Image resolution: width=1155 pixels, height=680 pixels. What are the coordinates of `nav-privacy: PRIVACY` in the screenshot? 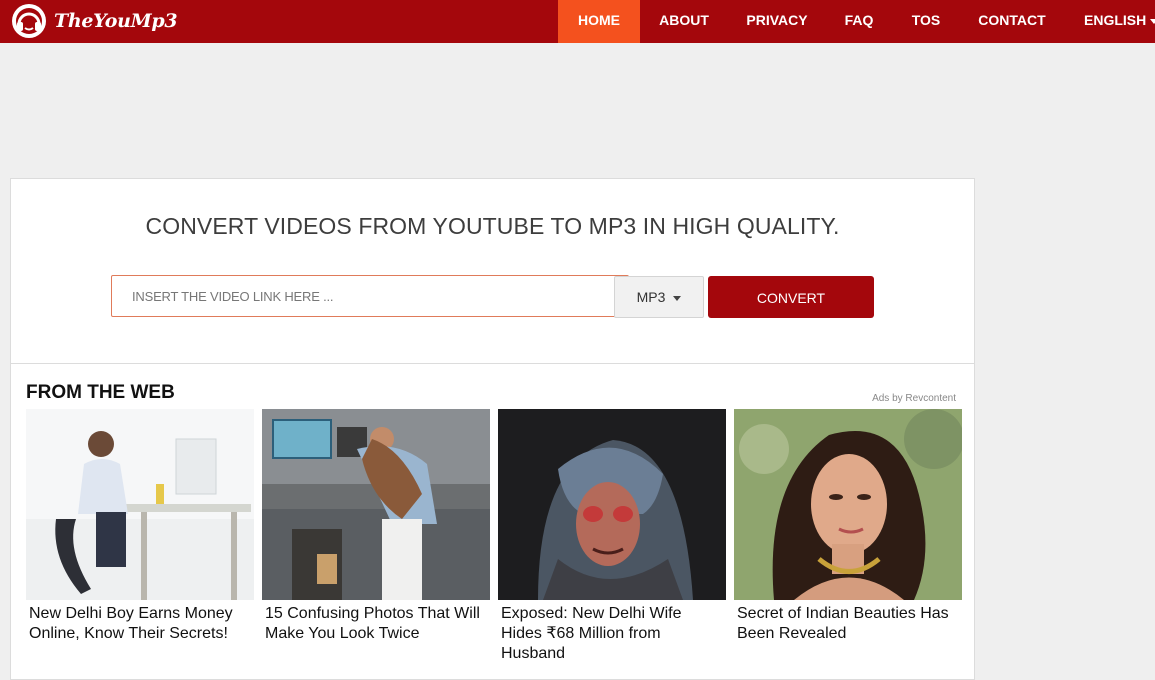 It's located at (777, 21).